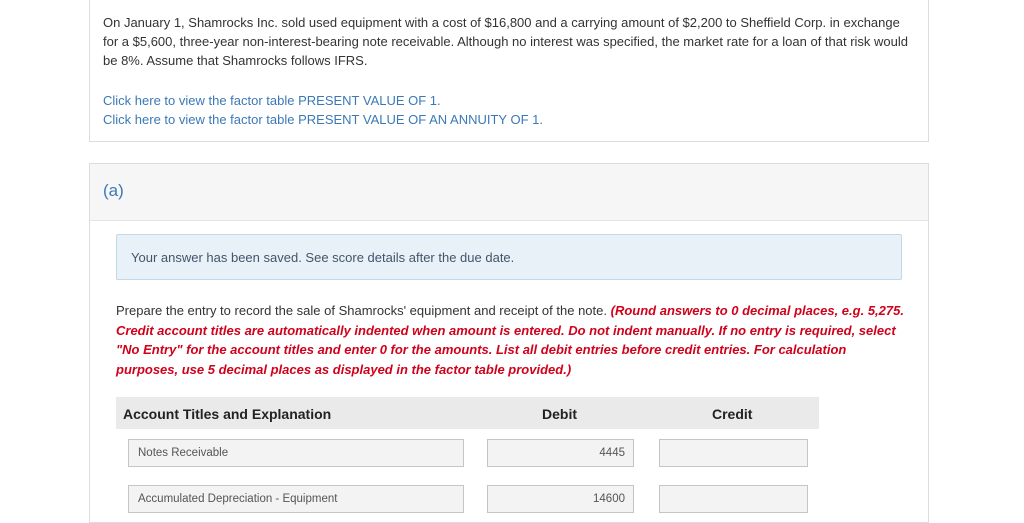 The width and height of the screenshot is (1024, 523). Describe the element at coordinates (559, 414) in the screenshot. I see `header-debit: Debit` at that location.